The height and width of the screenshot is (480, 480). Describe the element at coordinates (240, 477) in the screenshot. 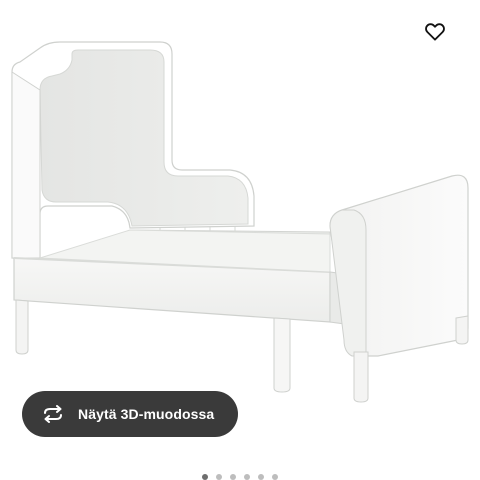

I see `carousel-indicator` at that location.